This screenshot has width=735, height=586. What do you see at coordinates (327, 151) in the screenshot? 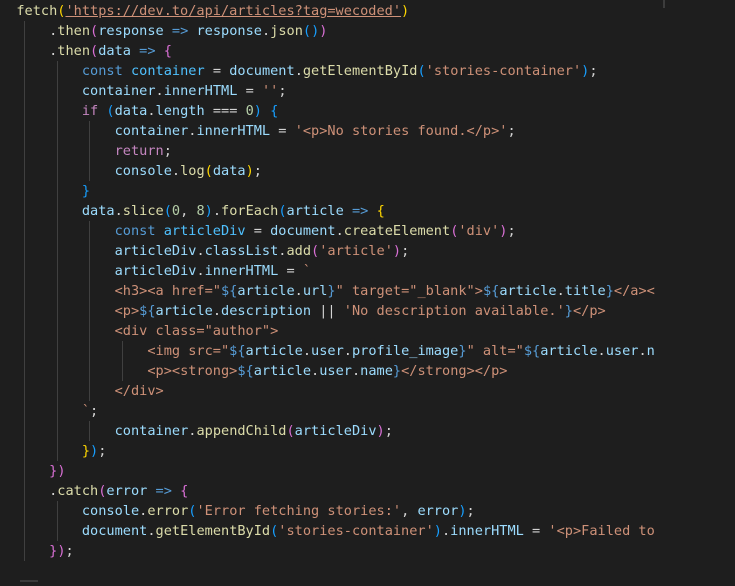
I see `code-line: return;` at bounding box center [327, 151].